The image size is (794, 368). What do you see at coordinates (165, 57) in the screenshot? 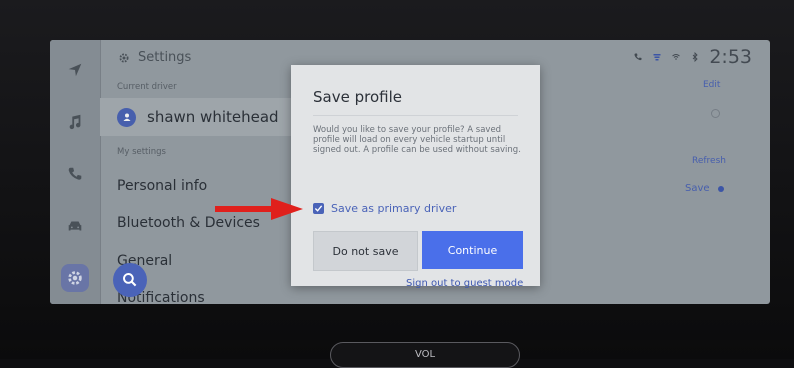
I see `page-title: Settings` at bounding box center [165, 57].